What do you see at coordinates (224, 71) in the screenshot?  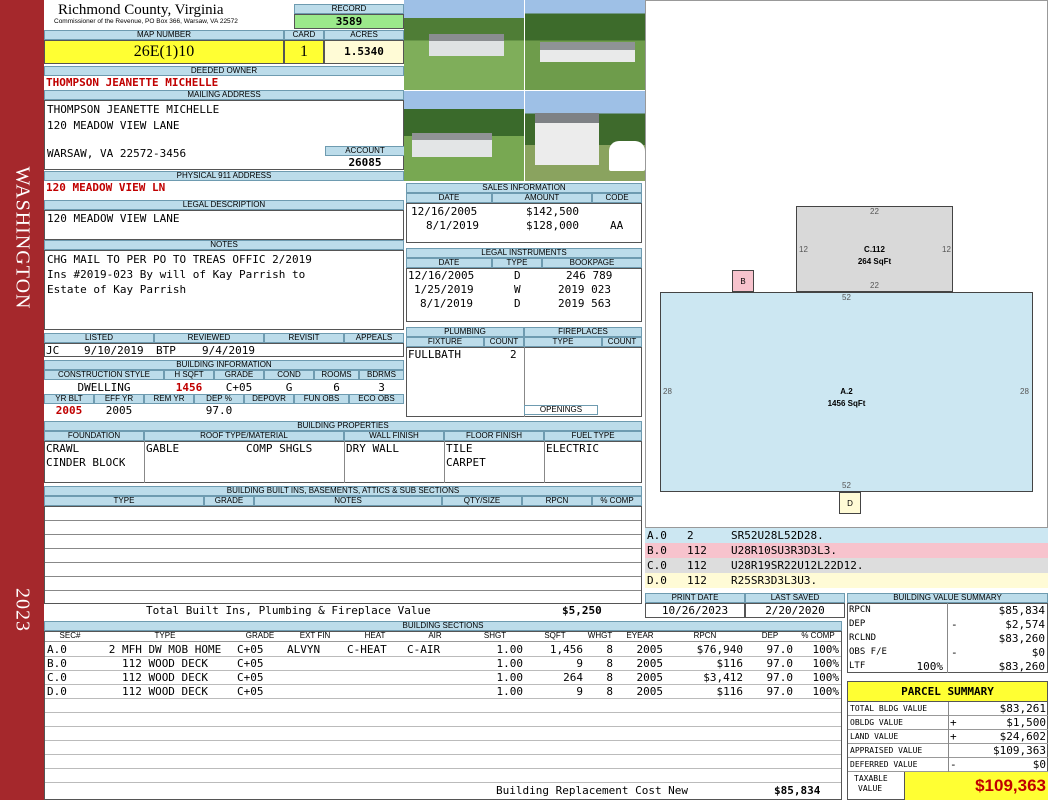 I see `owner-label: DEEDED OWNER` at bounding box center [224, 71].